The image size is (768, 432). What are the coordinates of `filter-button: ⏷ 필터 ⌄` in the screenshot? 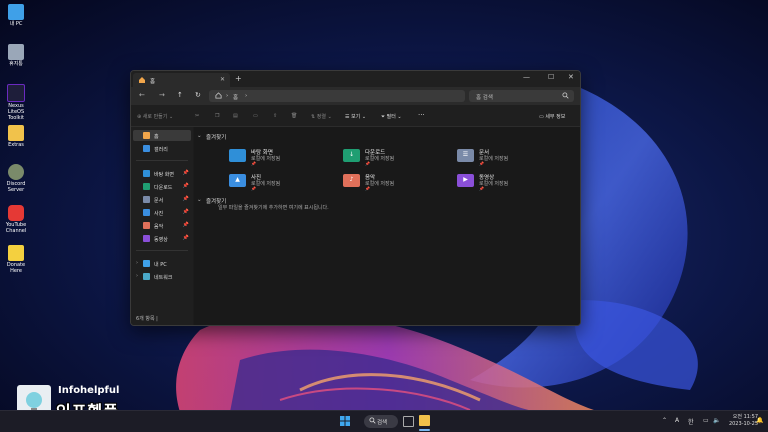 It's located at (391, 116).